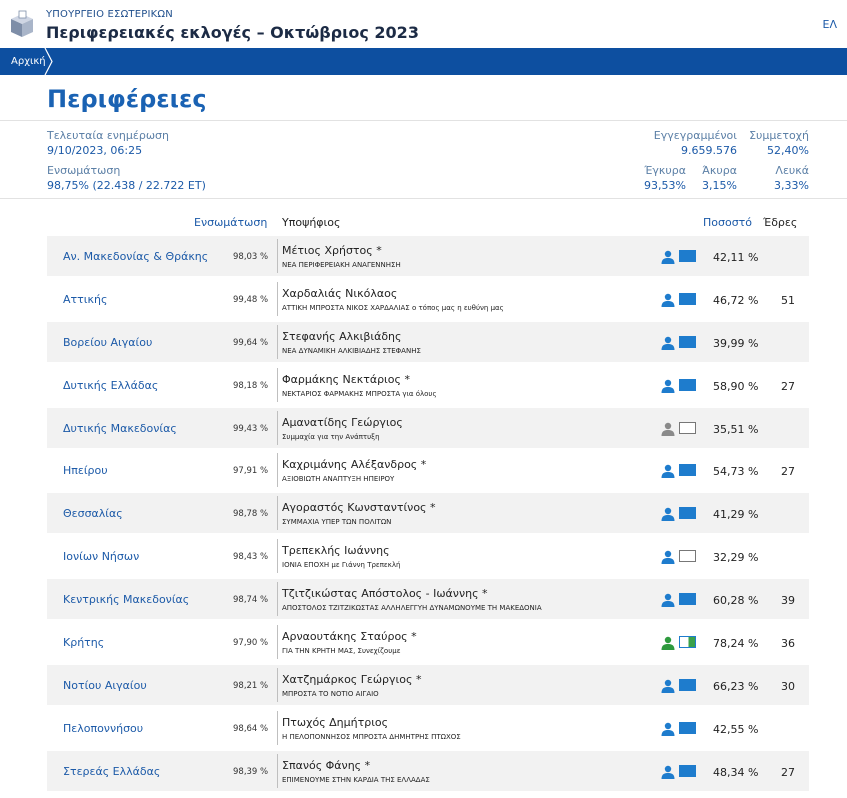 The width and height of the screenshot is (847, 798). I want to click on seats-count: 39, so click(788, 601).